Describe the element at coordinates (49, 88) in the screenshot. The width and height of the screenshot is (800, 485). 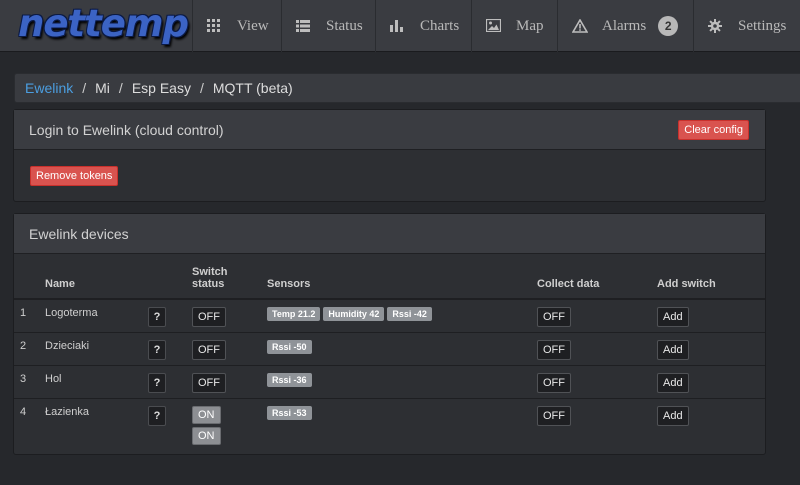
I see `breadcrumb-ewelink-link: Ewelink` at that location.